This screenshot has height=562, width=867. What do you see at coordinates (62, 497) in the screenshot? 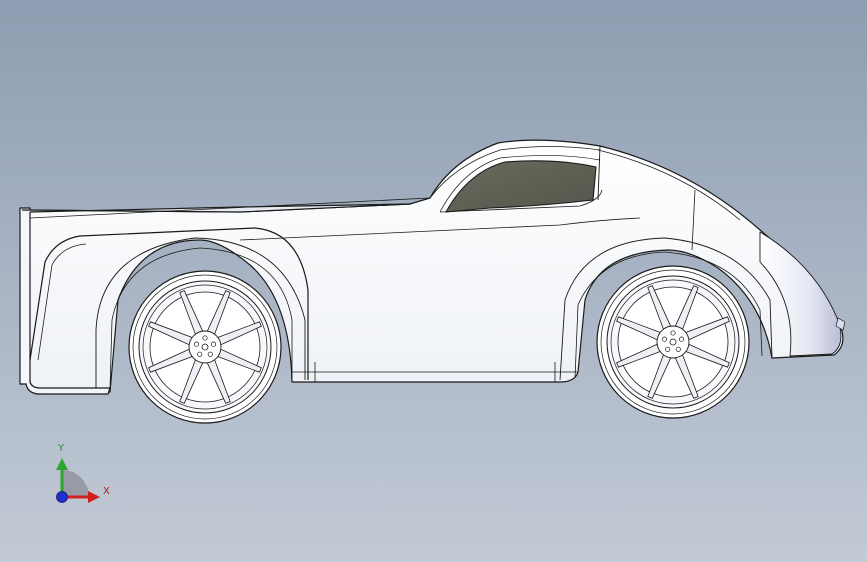
I see `z-axis-dot` at bounding box center [62, 497].